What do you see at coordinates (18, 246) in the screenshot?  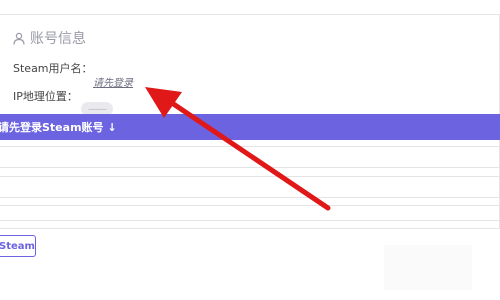 I see `steam-button: Steam` at bounding box center [18, 246].